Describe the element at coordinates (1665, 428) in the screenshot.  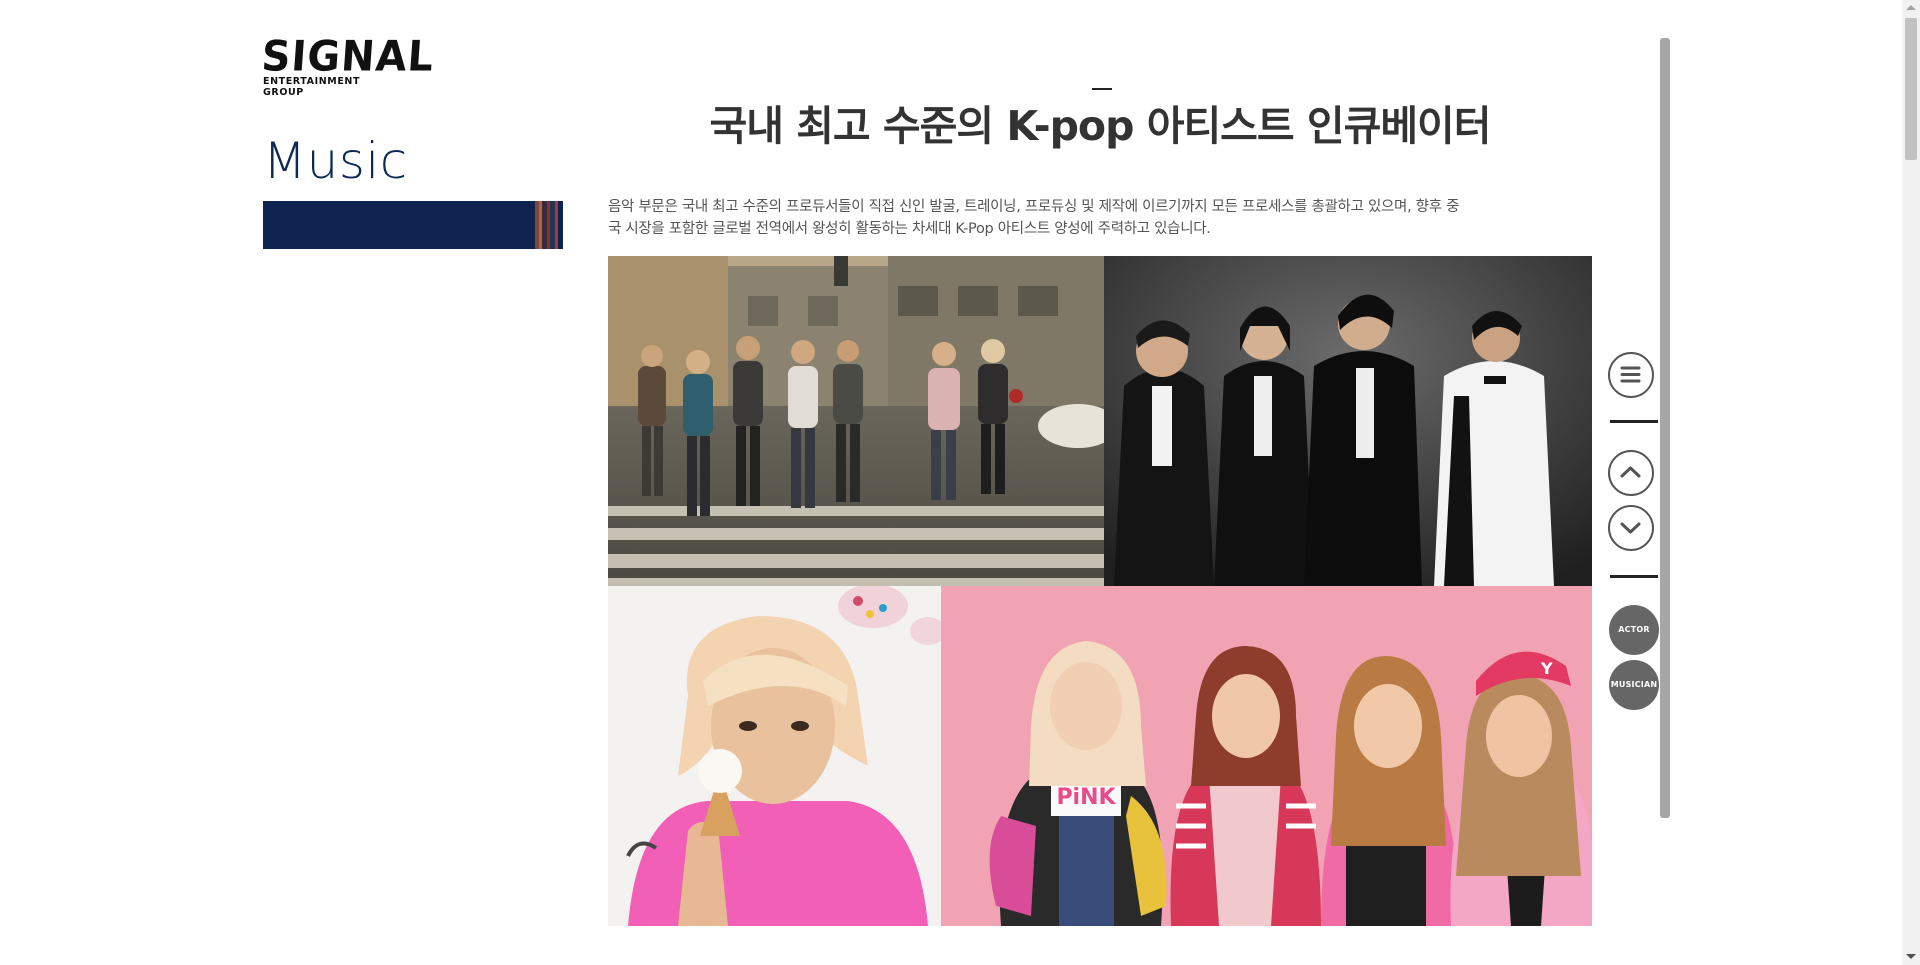
I see `content-scrollbar` at that location.